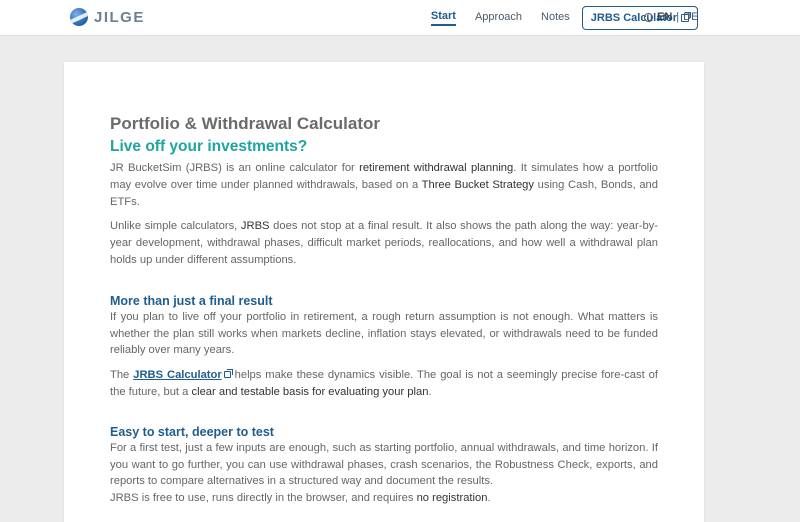 The width and height of the screenshot is (800, 522). What do you see at coordinates (498, 18) in the screenshot?
I see `nav-link-approach: Approach` at bounding box center [498, 18].